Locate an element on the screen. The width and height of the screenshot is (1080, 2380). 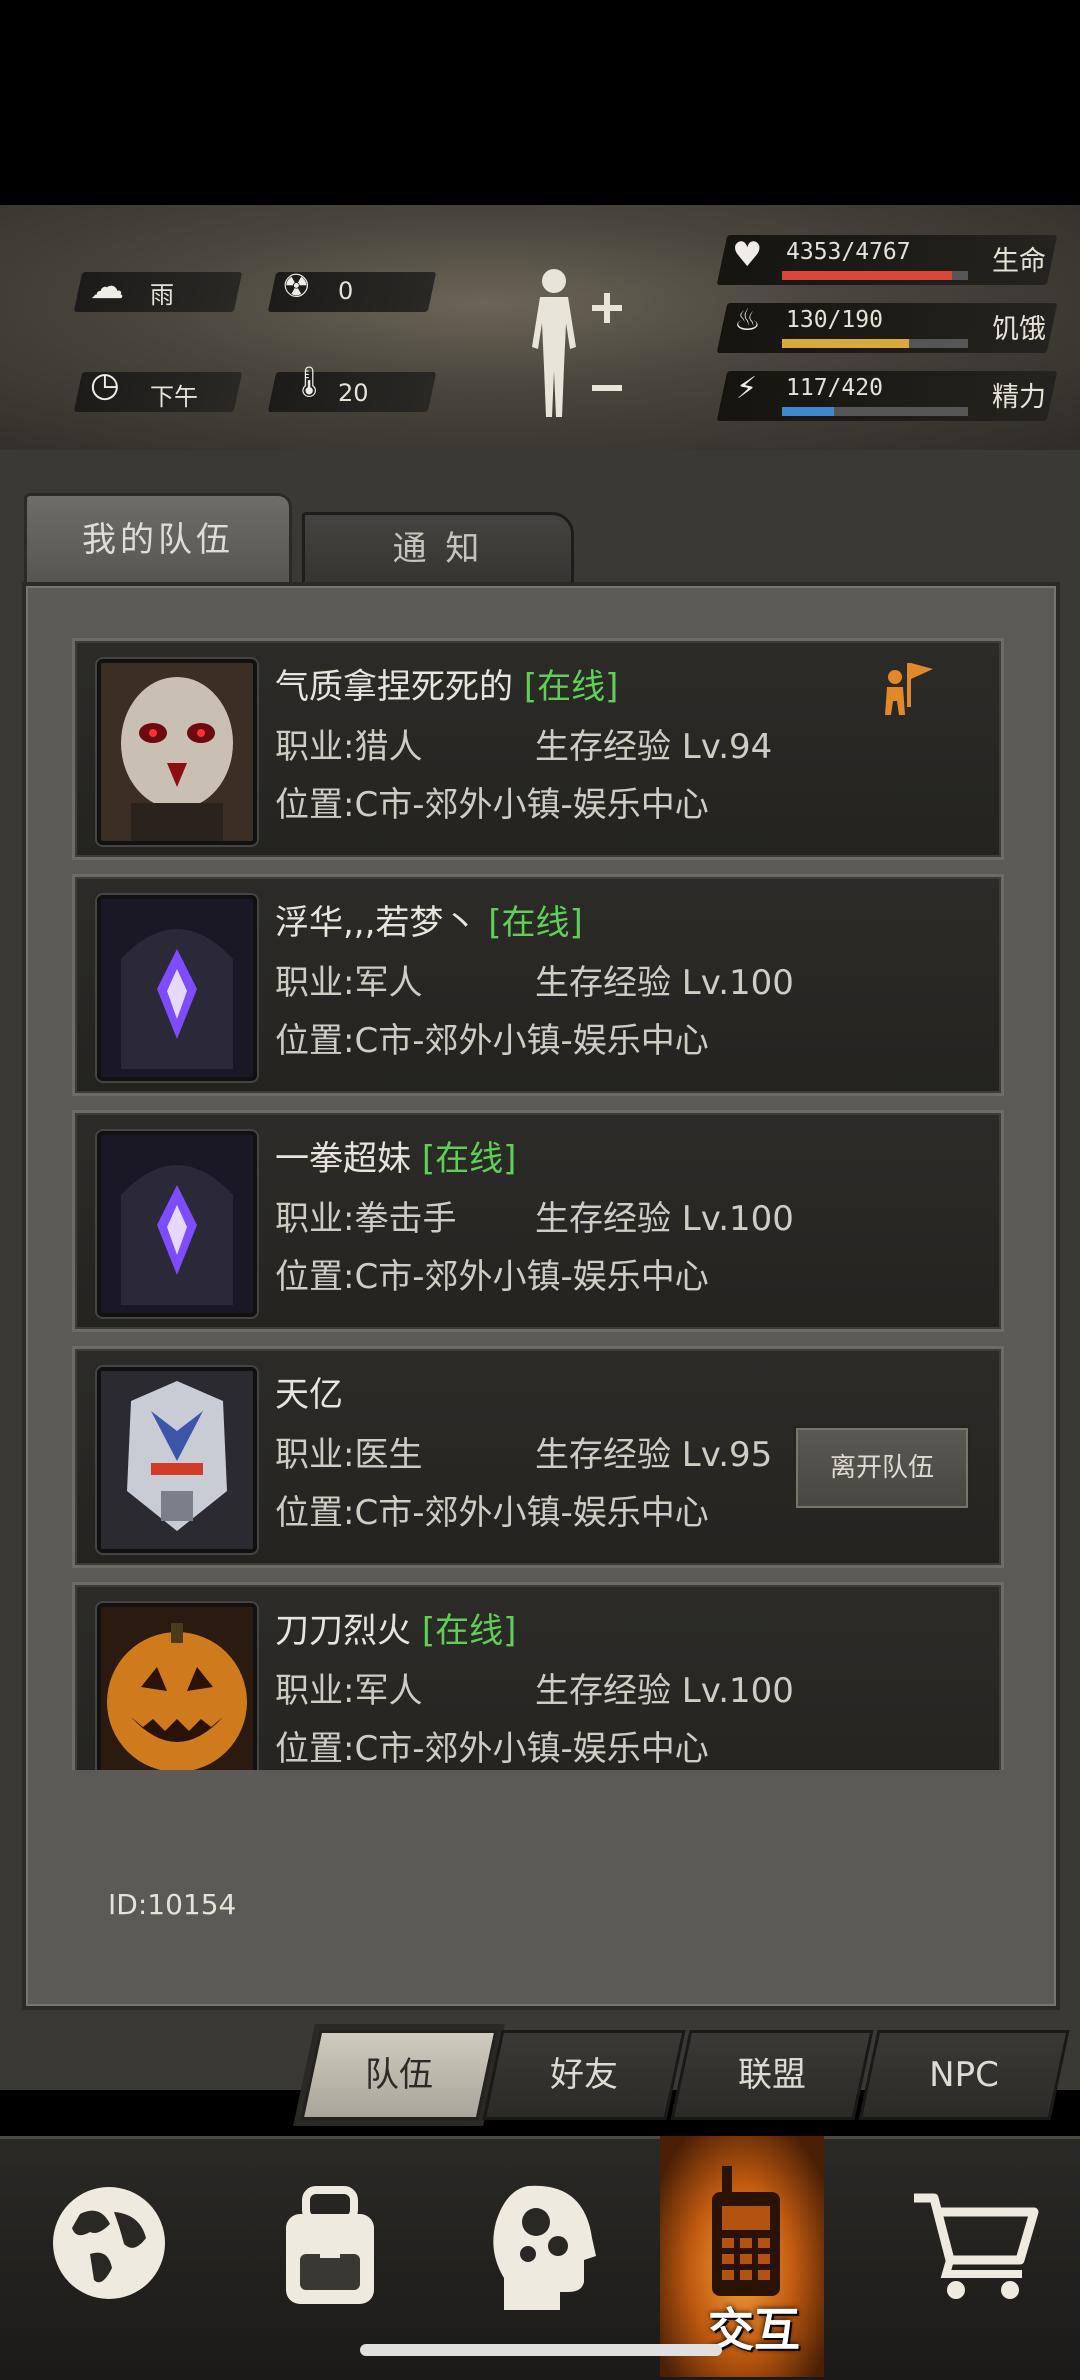
radiation-value: 0 is located at coordinates (346, 291).